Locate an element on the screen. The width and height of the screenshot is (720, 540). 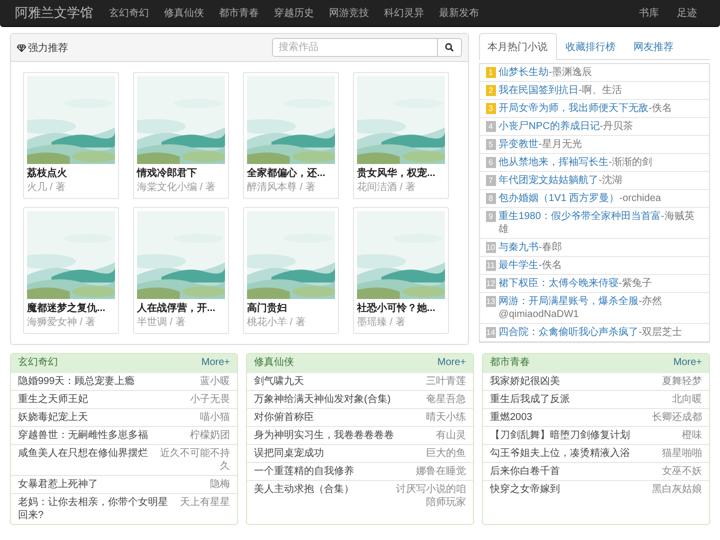
novel-author: 蓝小暖 is located at coordinates (215, 381).